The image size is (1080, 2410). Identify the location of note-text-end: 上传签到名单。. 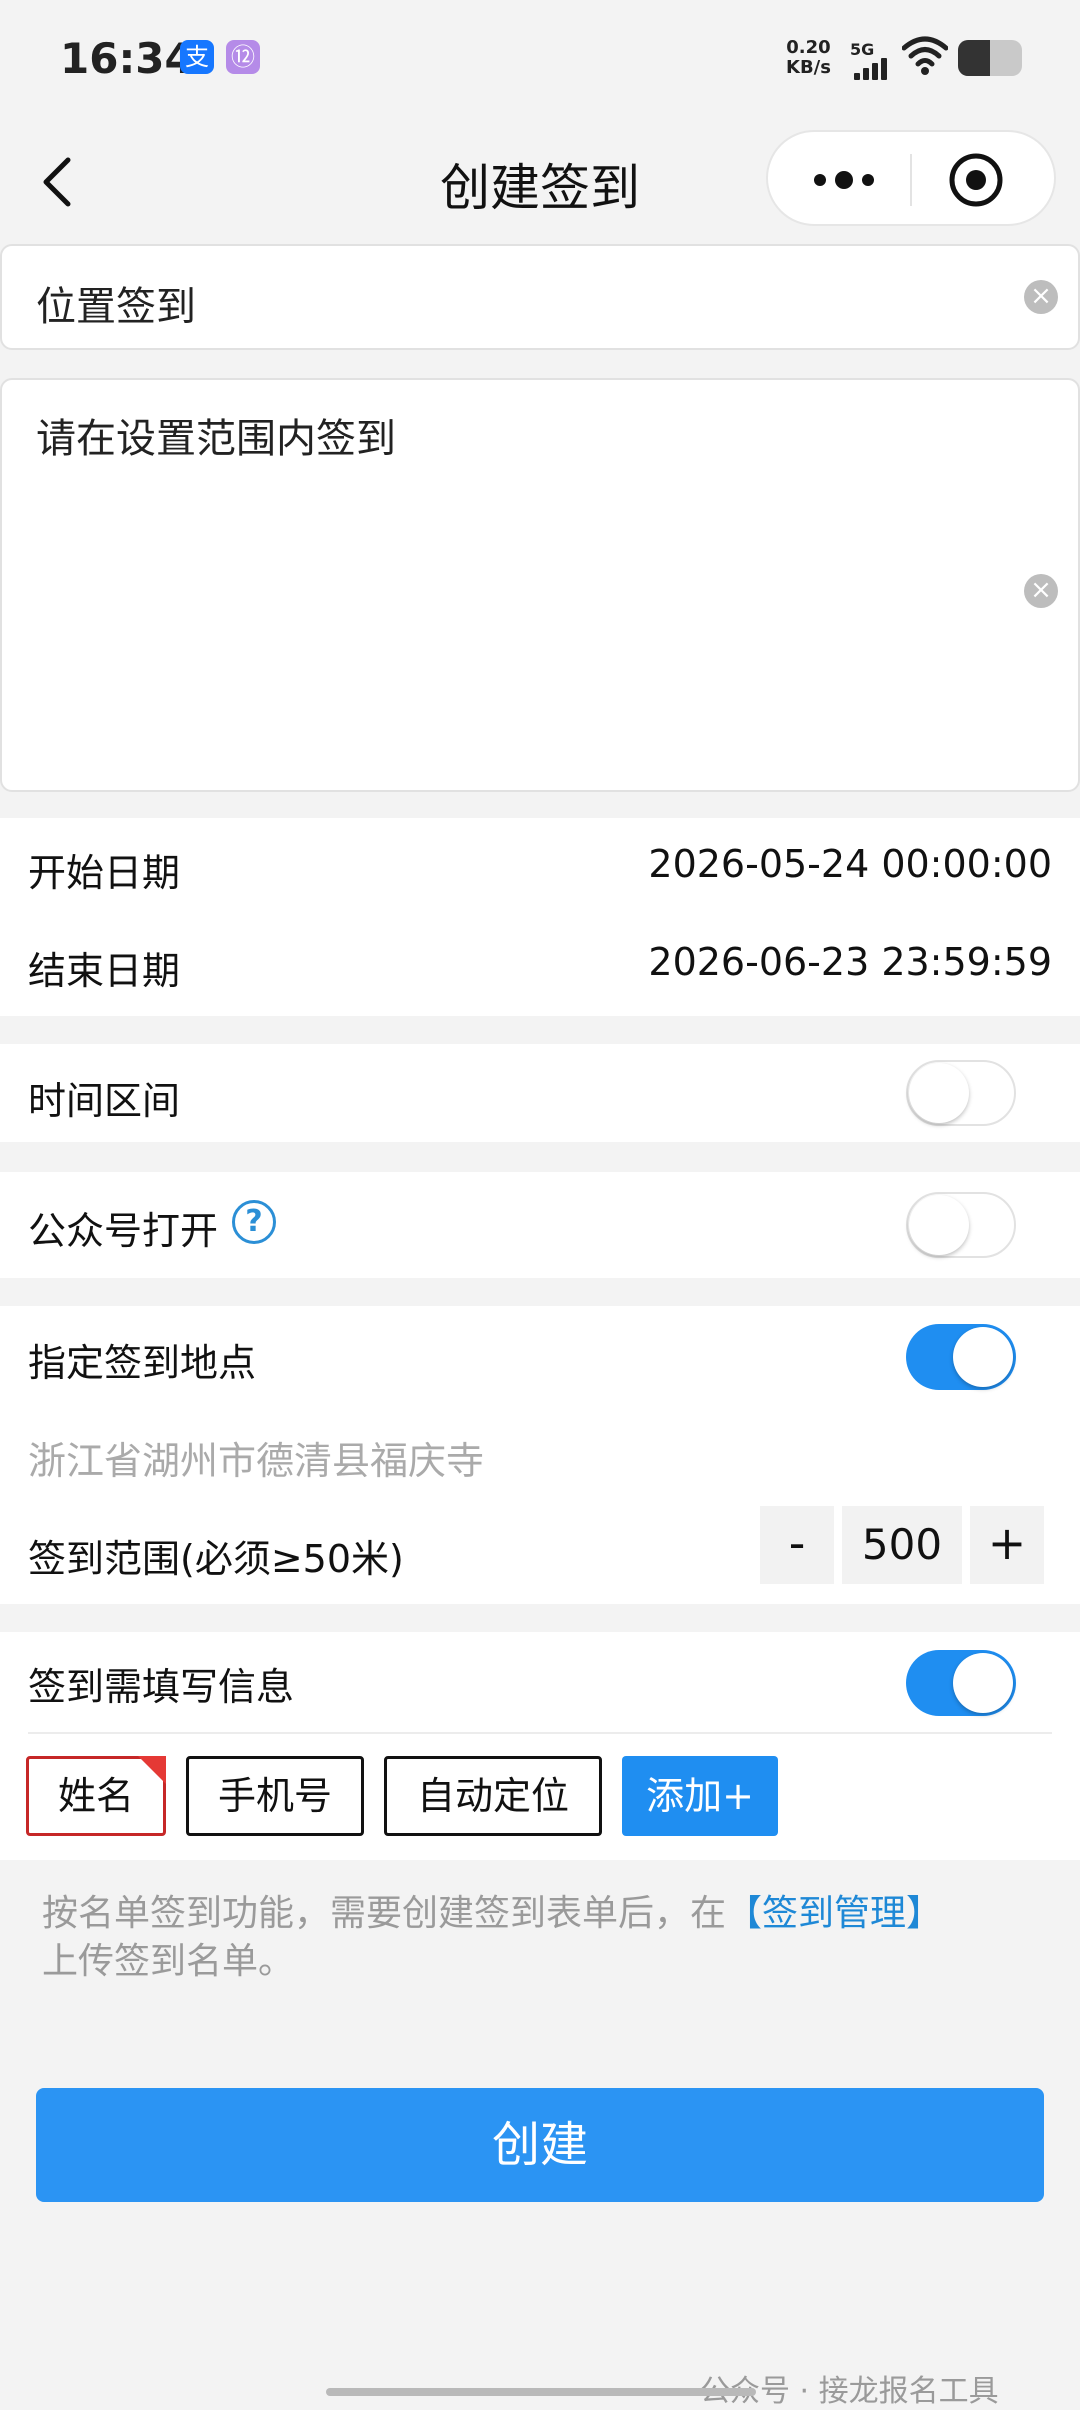
(168, 1961).